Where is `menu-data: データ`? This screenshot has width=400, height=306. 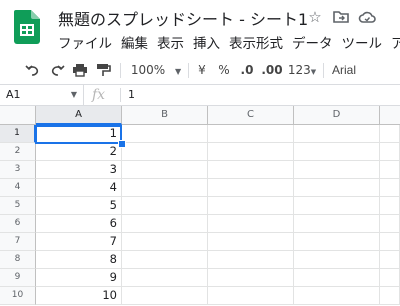
menu-data: データ is located at coordinates (312, 44).